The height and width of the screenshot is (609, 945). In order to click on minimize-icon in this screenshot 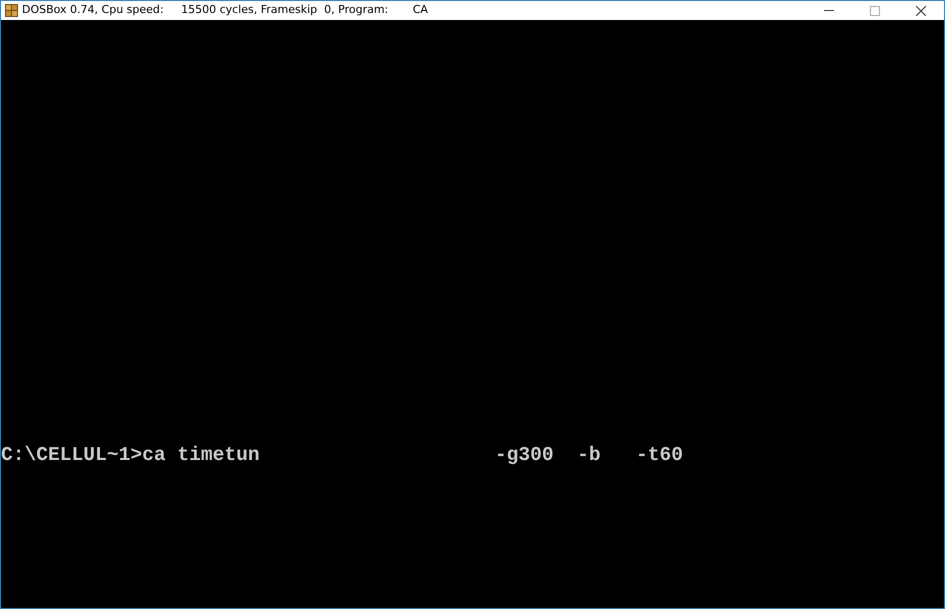, I will do `click(829, 10)`.